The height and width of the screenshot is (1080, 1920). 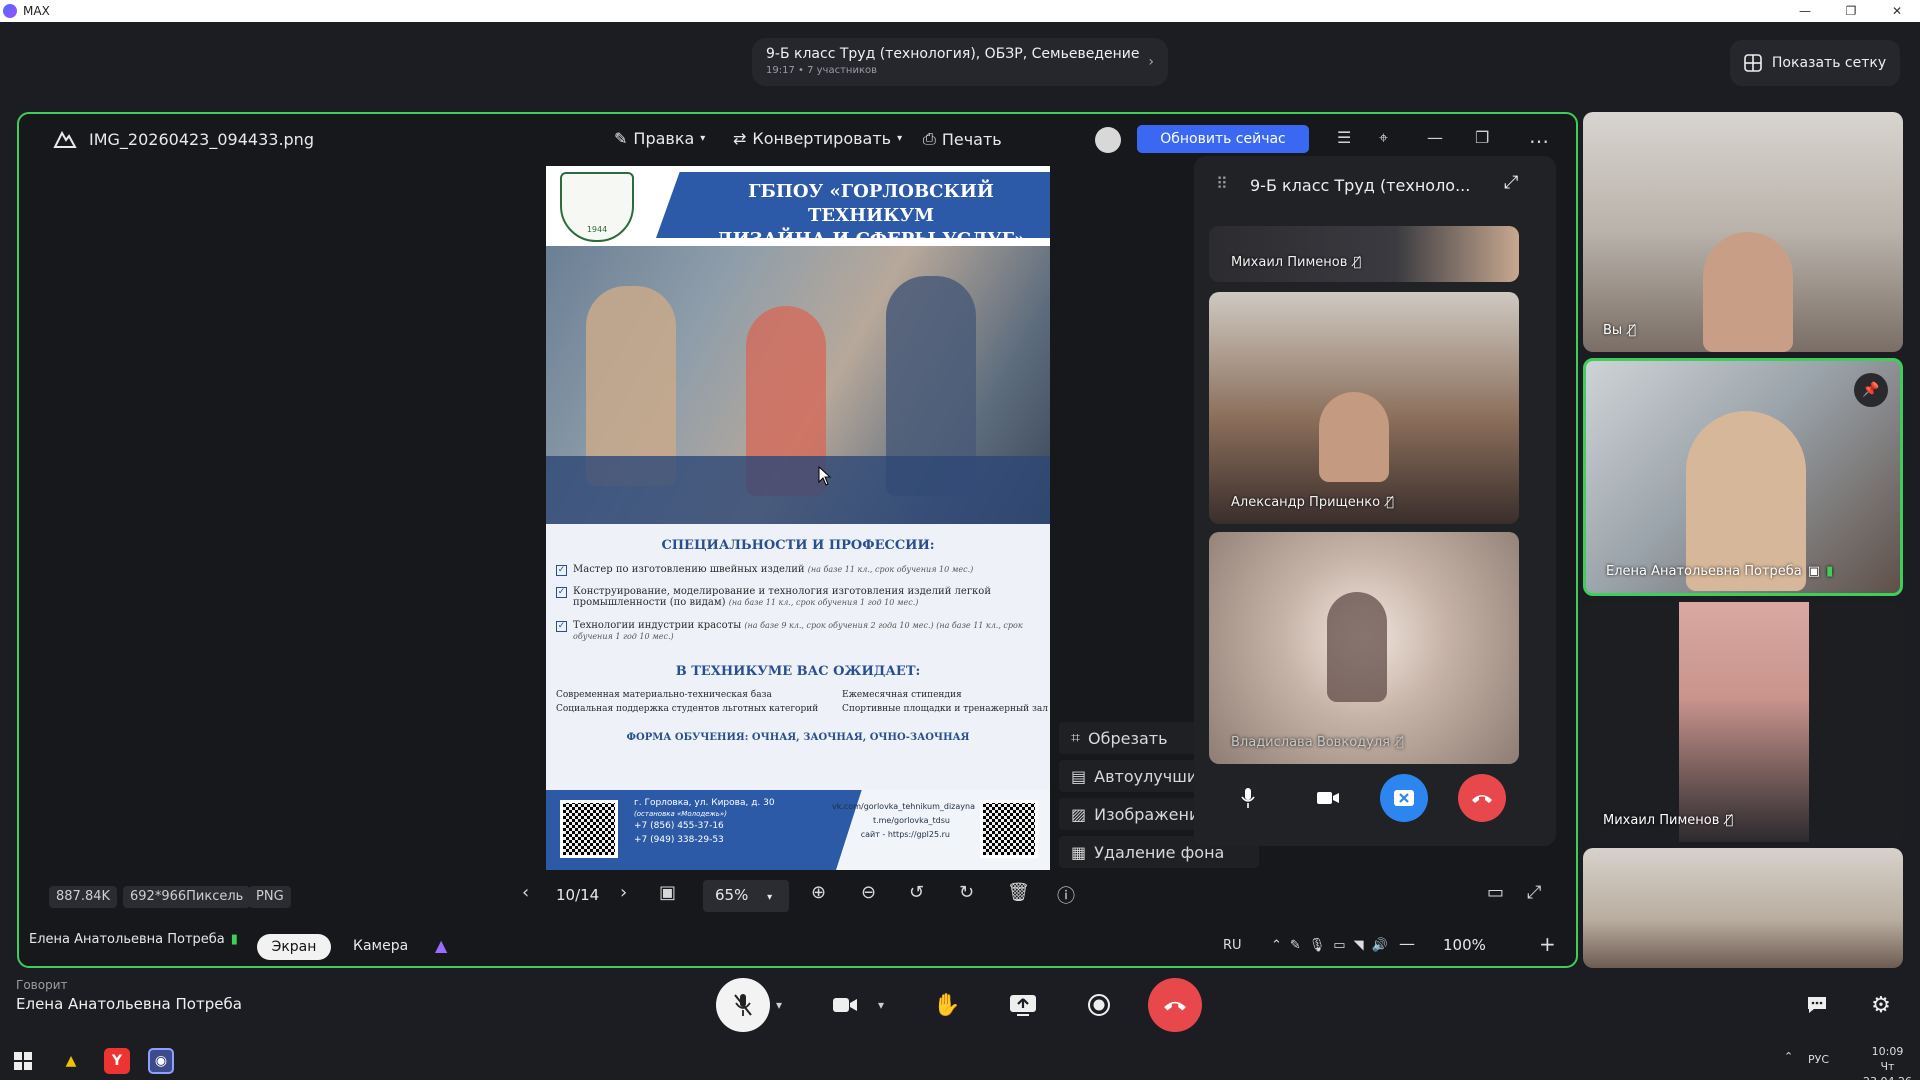 What do you see at coordinates (1407, 943) in the screenshot?
I see `zoom-minus-icon: —` at bounding box center [1407, 943].